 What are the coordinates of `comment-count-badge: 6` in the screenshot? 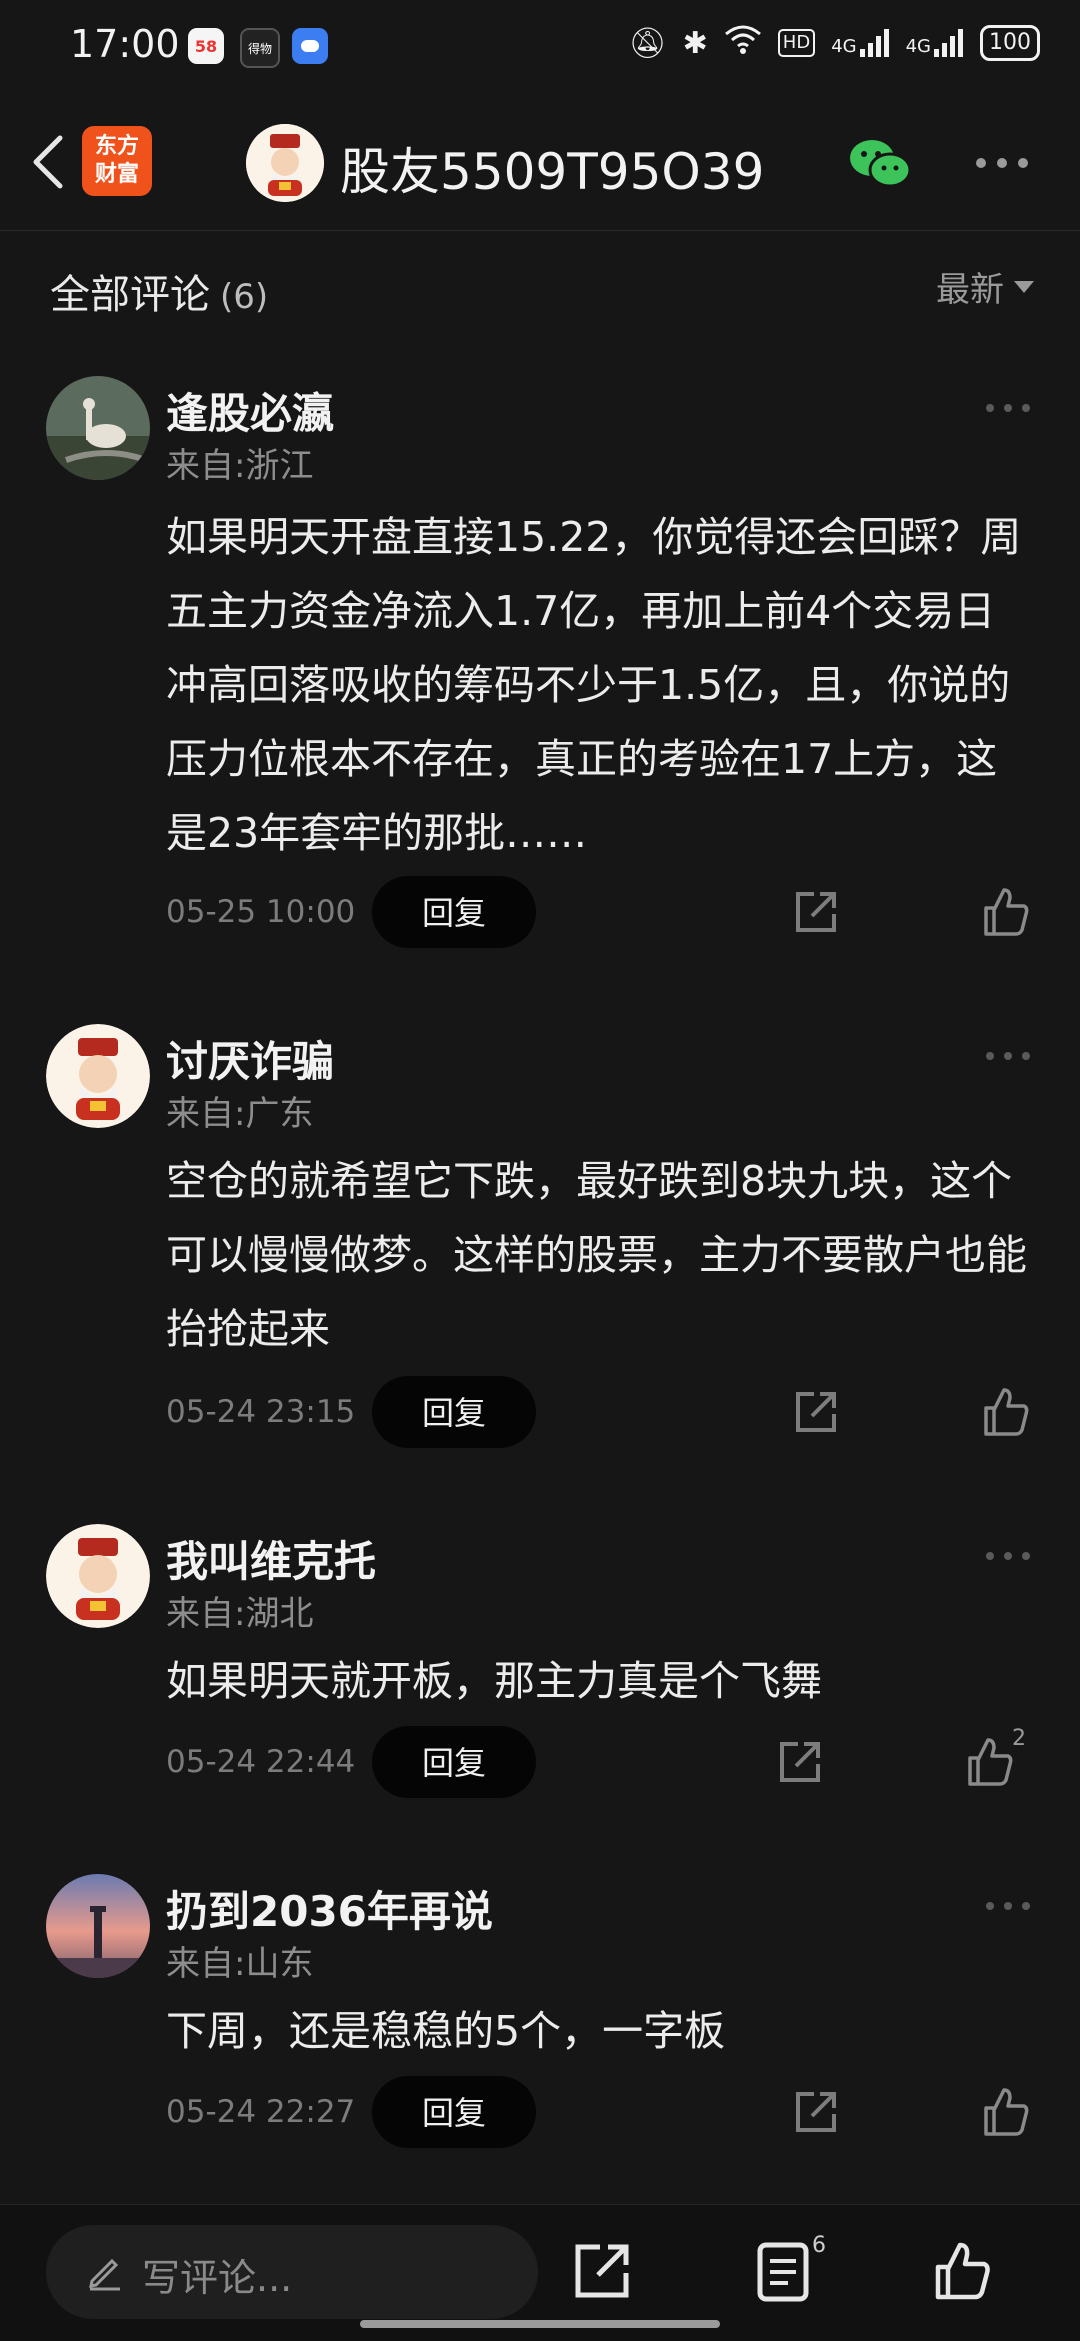 It's located at (819, 2245).